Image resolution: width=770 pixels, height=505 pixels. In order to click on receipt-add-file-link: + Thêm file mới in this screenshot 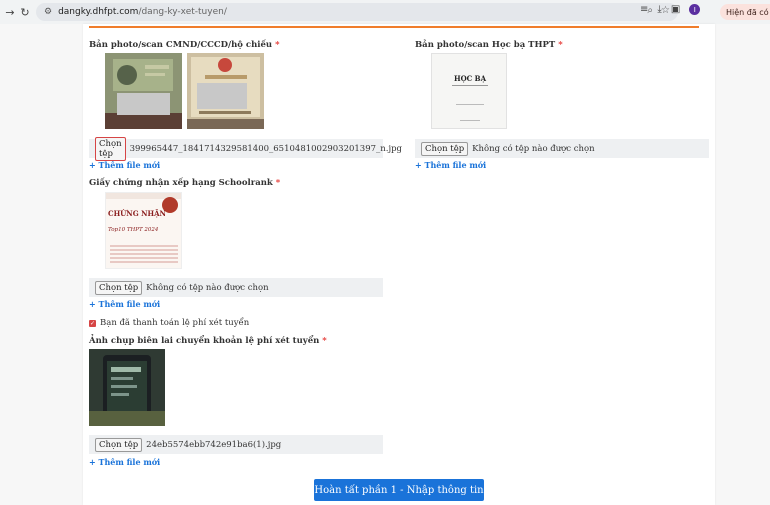, I will do `click(124, 462)`.